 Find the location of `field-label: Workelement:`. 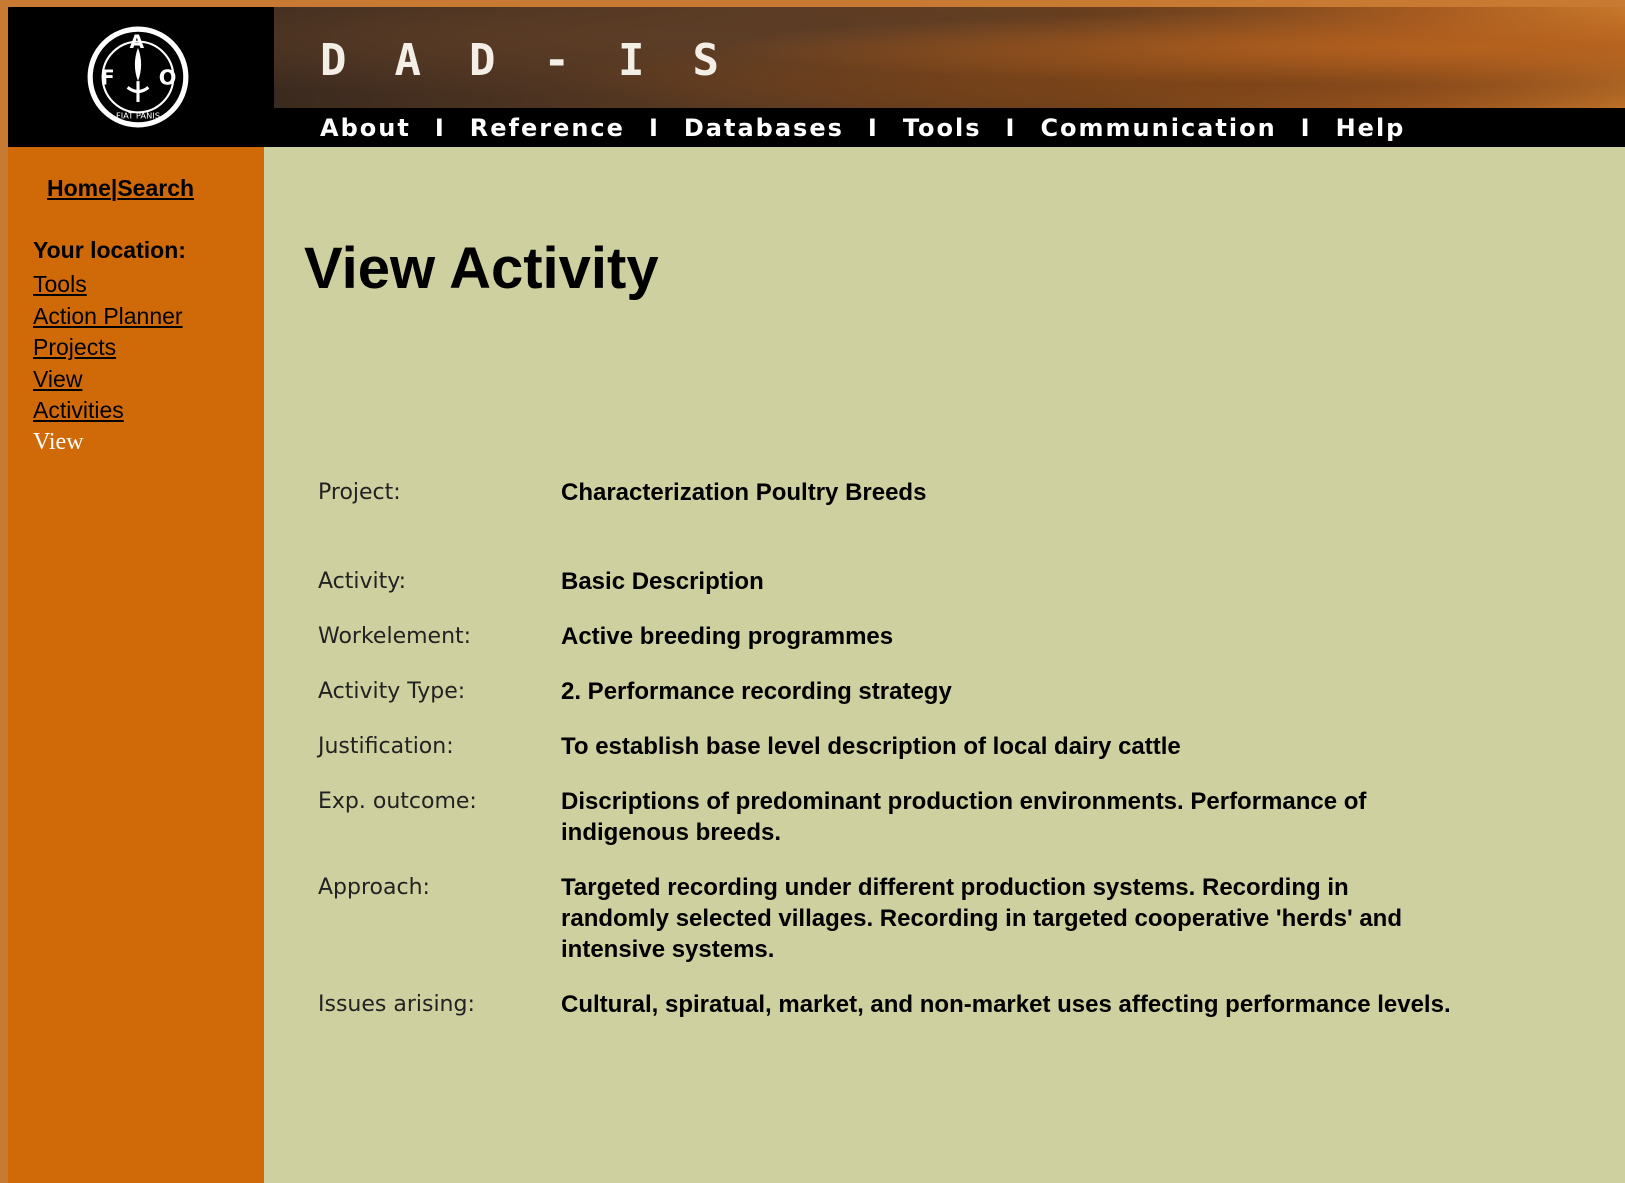

field-label: Workelement: is located at coordinates (395, 636).